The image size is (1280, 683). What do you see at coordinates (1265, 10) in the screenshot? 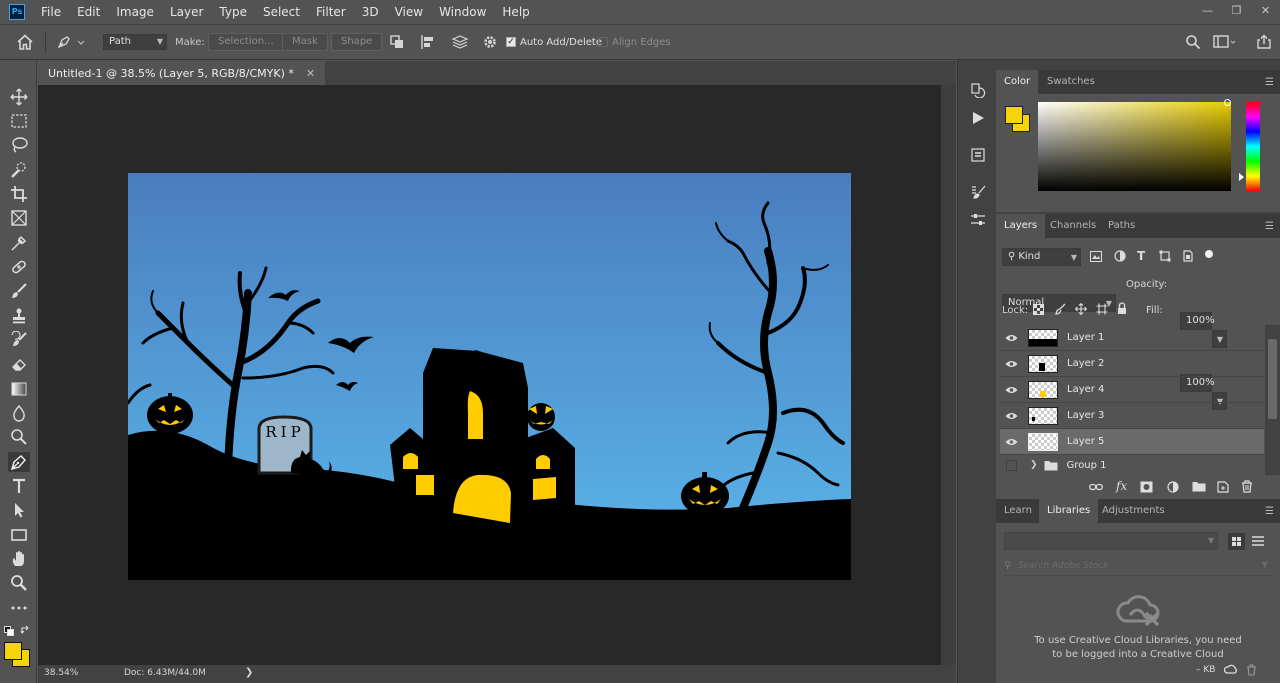
I see `close-icon: ✕` at bounding box center [1265, 10].